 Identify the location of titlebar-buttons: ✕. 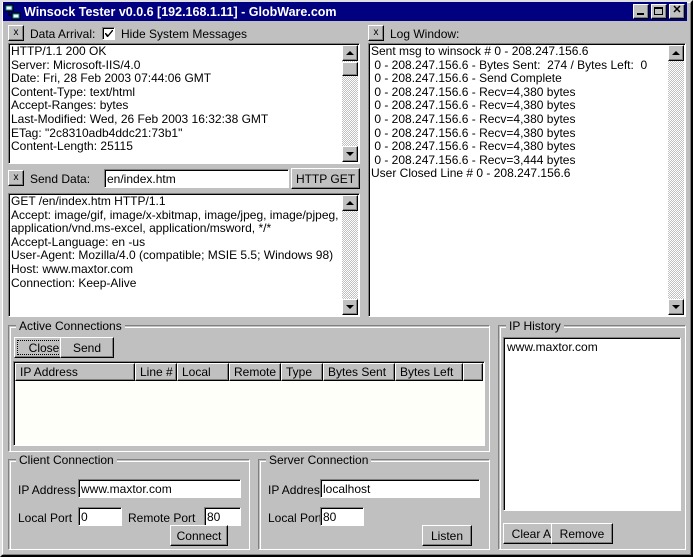
(659, 11).